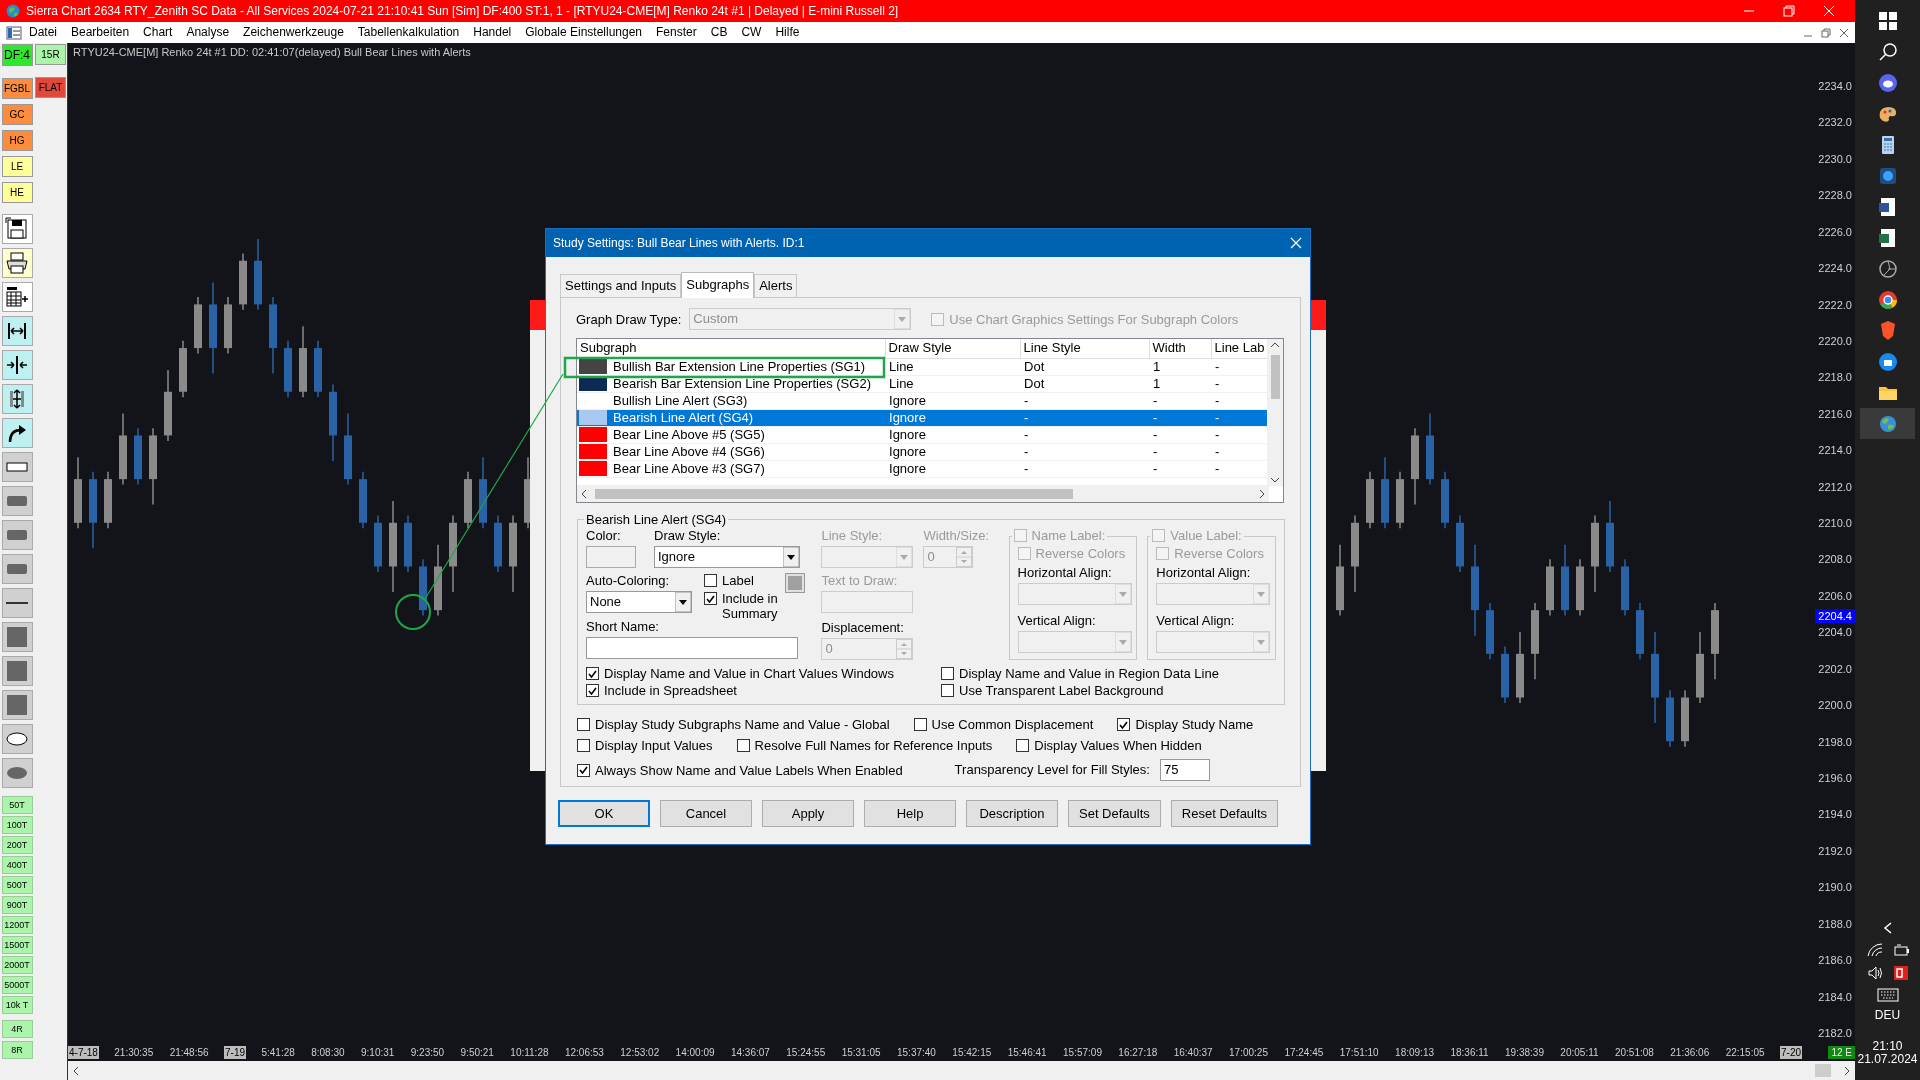 This screenshot has height=1080, width=1920. I want to click on bar-period-button: 400T, so click(17, 865).